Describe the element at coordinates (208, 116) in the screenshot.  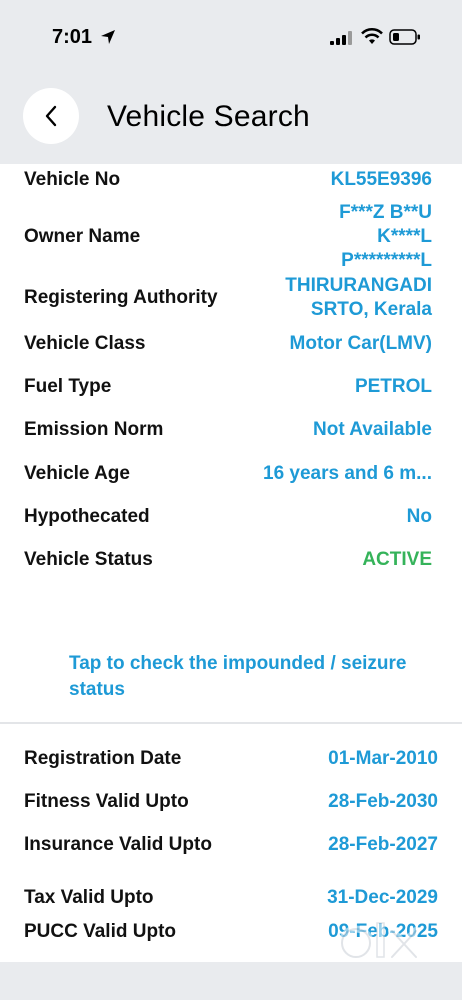
I see `page-title: Vehicle Search` at that location.